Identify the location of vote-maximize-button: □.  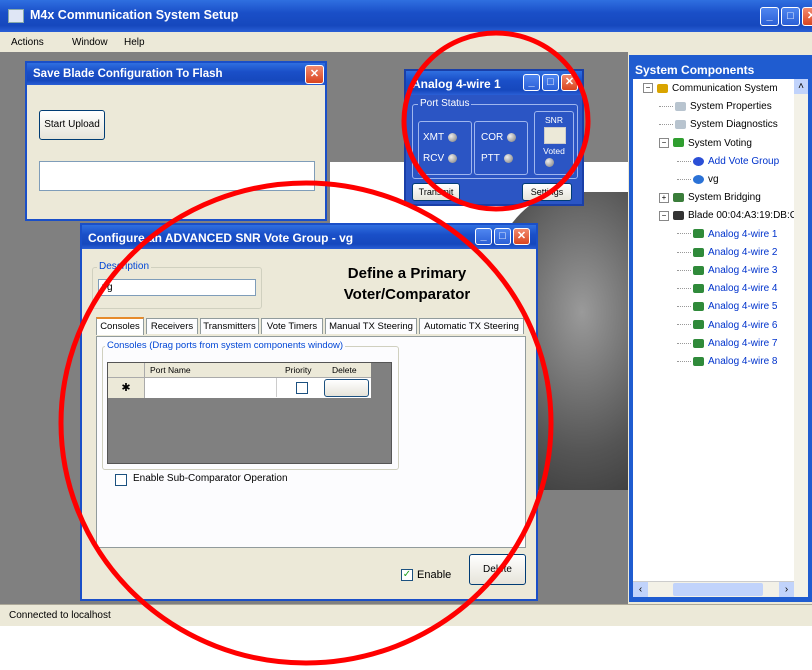
(502, 236).